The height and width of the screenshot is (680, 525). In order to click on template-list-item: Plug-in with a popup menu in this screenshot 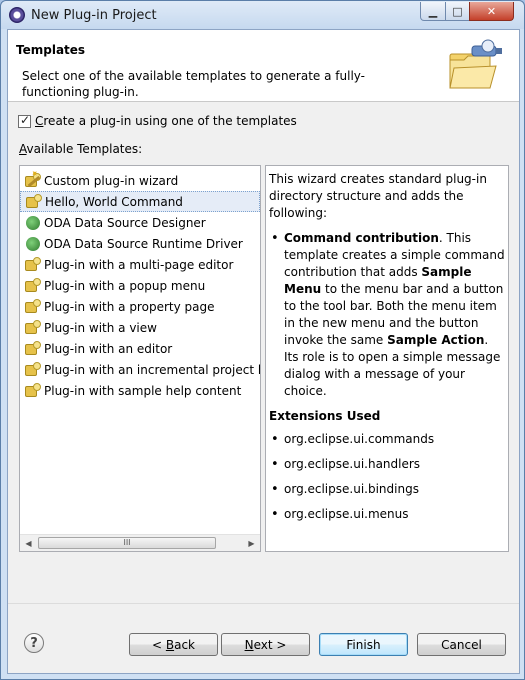, I will do `click(140, 285)`.